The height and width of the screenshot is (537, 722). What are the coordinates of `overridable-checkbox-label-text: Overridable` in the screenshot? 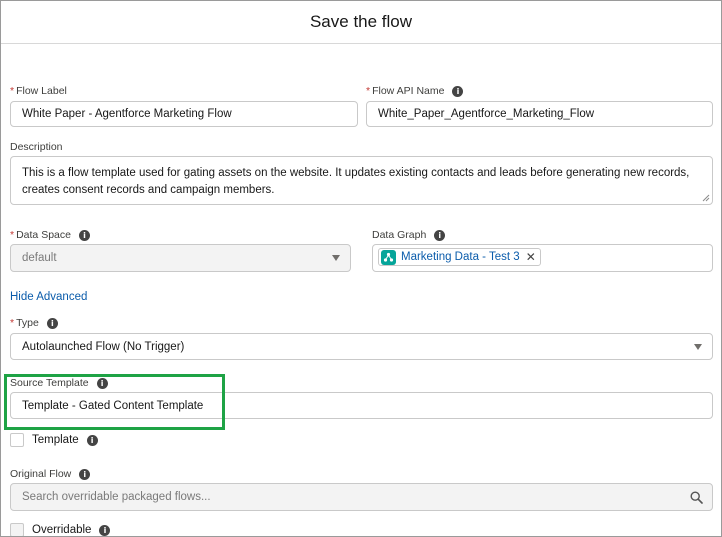 It's located at (62, 530).